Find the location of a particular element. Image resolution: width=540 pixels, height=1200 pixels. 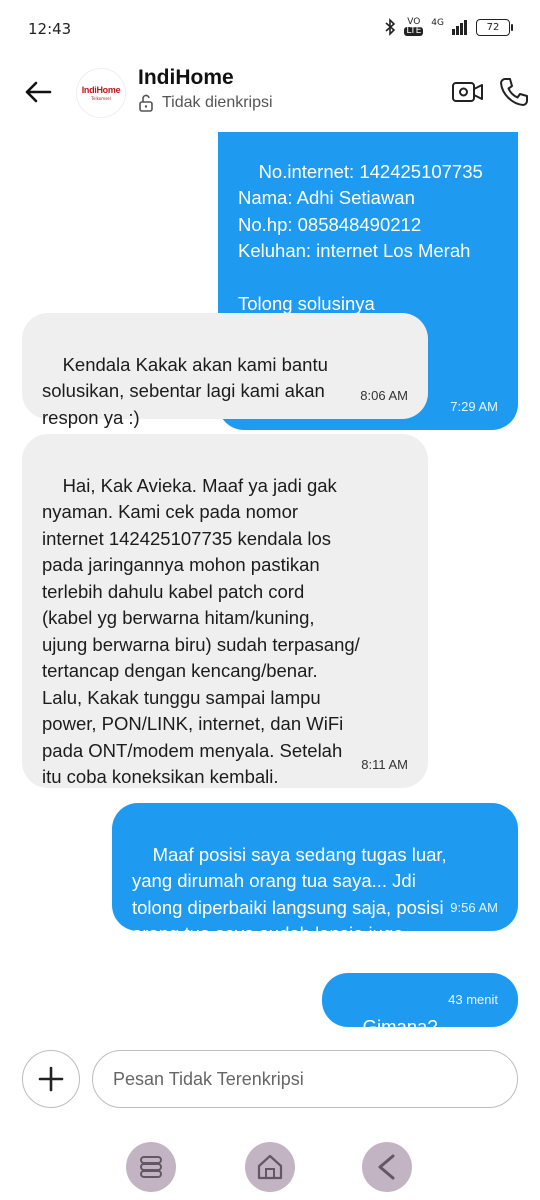

battery-level: 72 is located at coordinates (493, 27).